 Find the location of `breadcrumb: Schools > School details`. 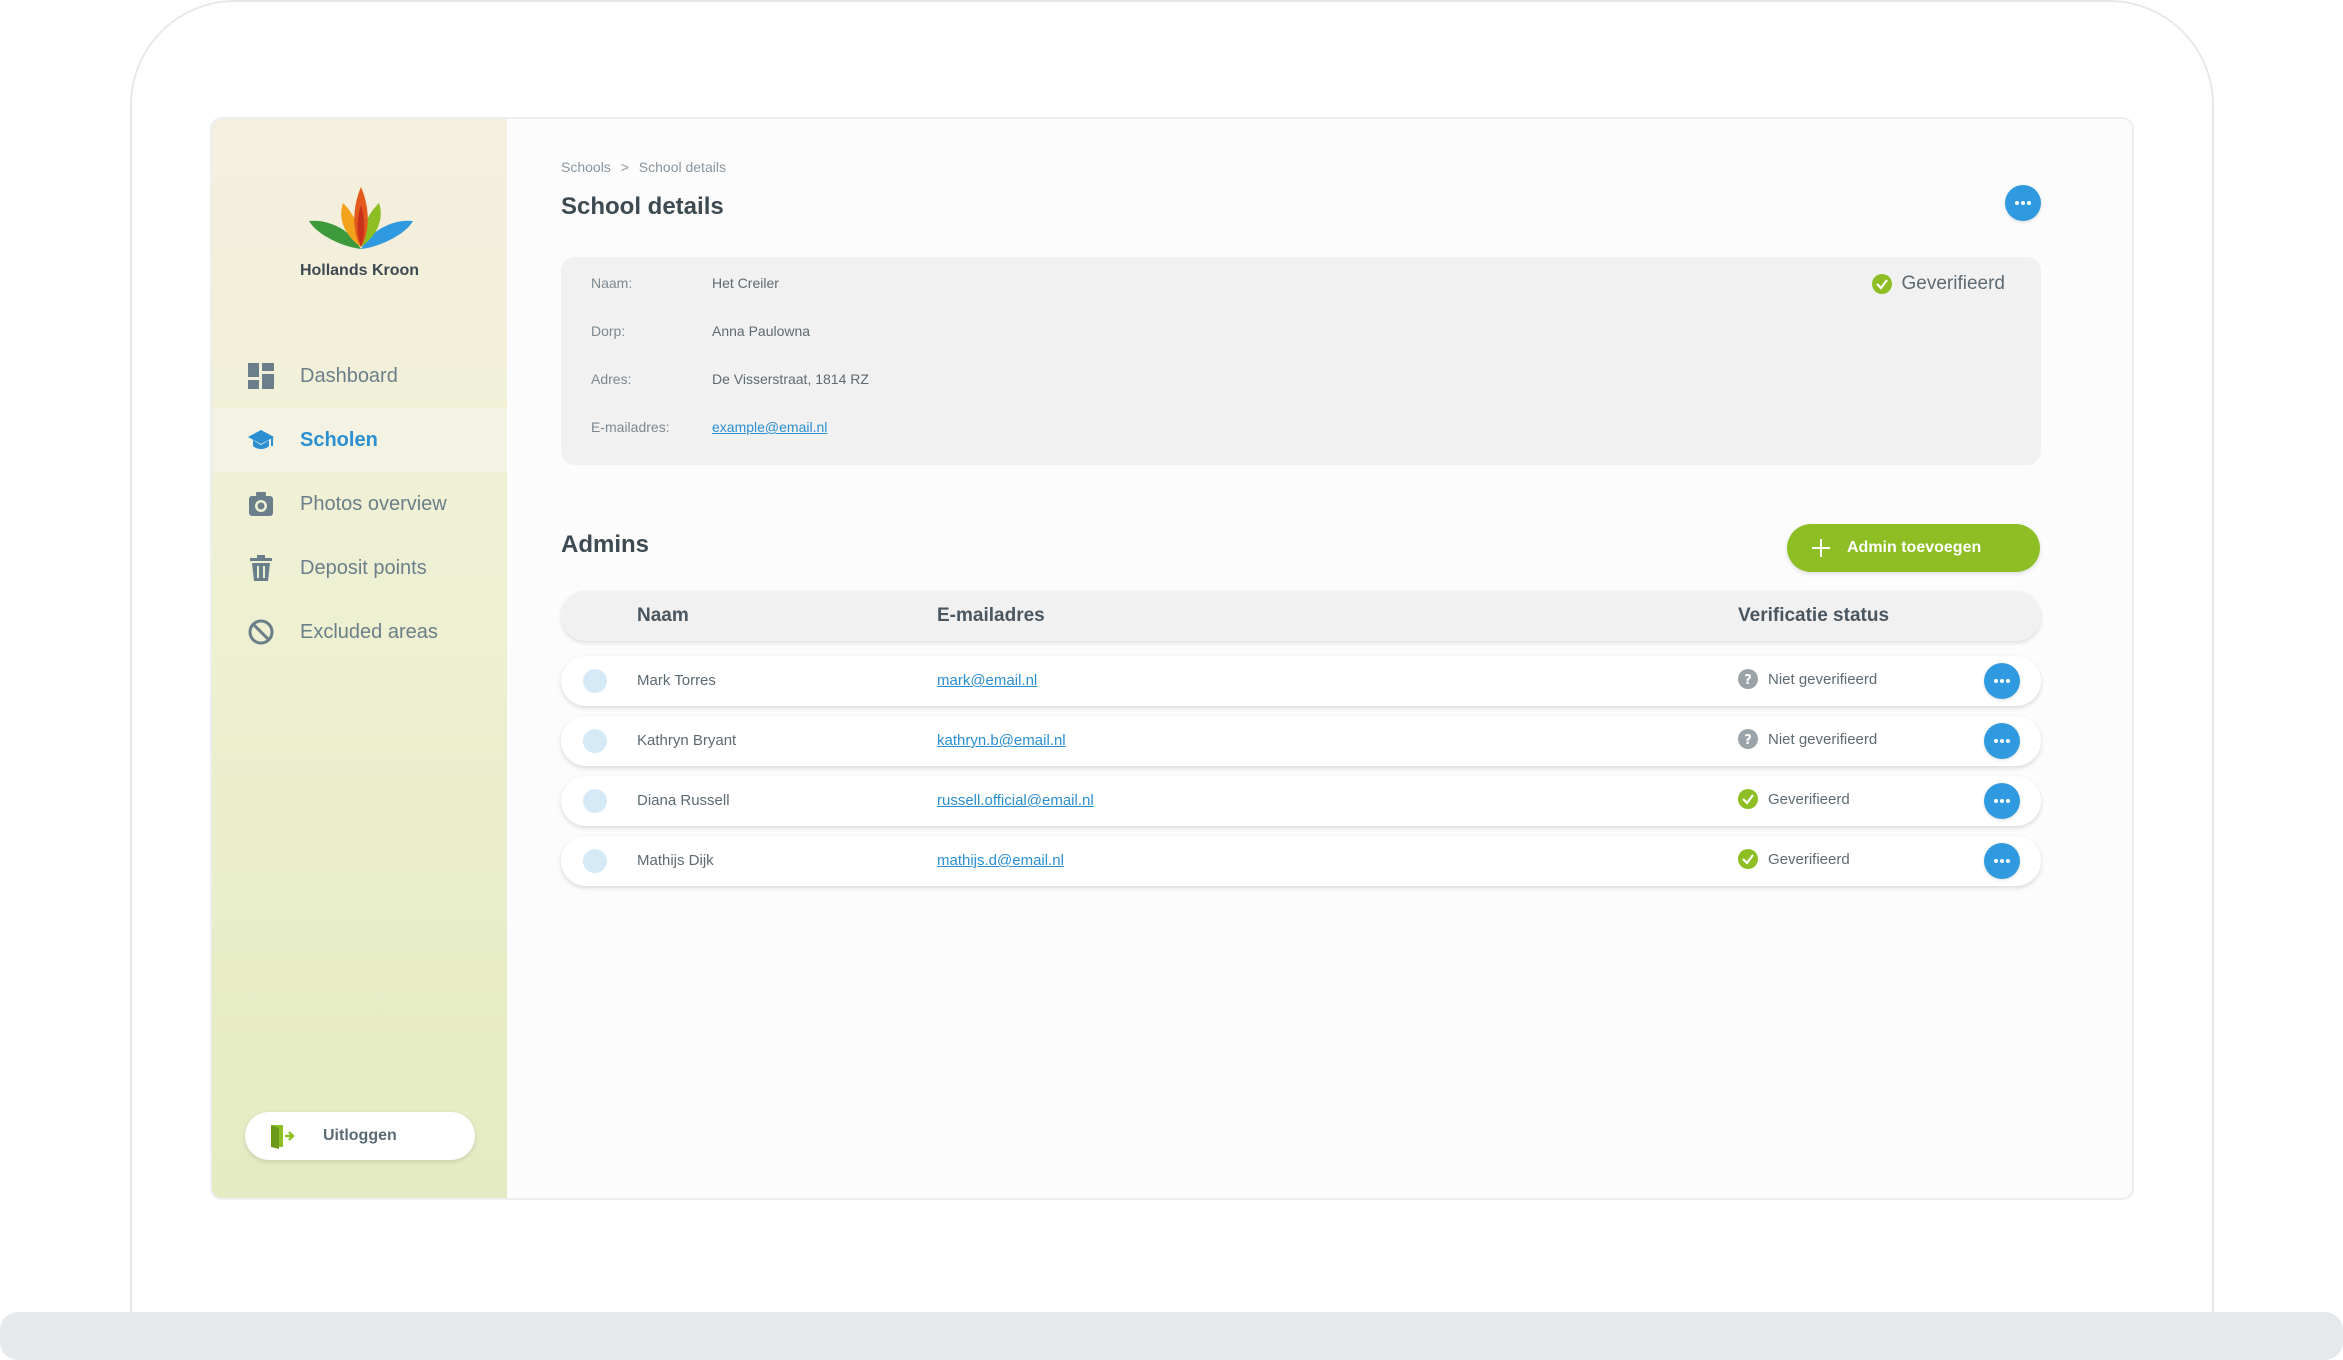

breadcrumb: Schools > School details is located at coordinates (643, 167).